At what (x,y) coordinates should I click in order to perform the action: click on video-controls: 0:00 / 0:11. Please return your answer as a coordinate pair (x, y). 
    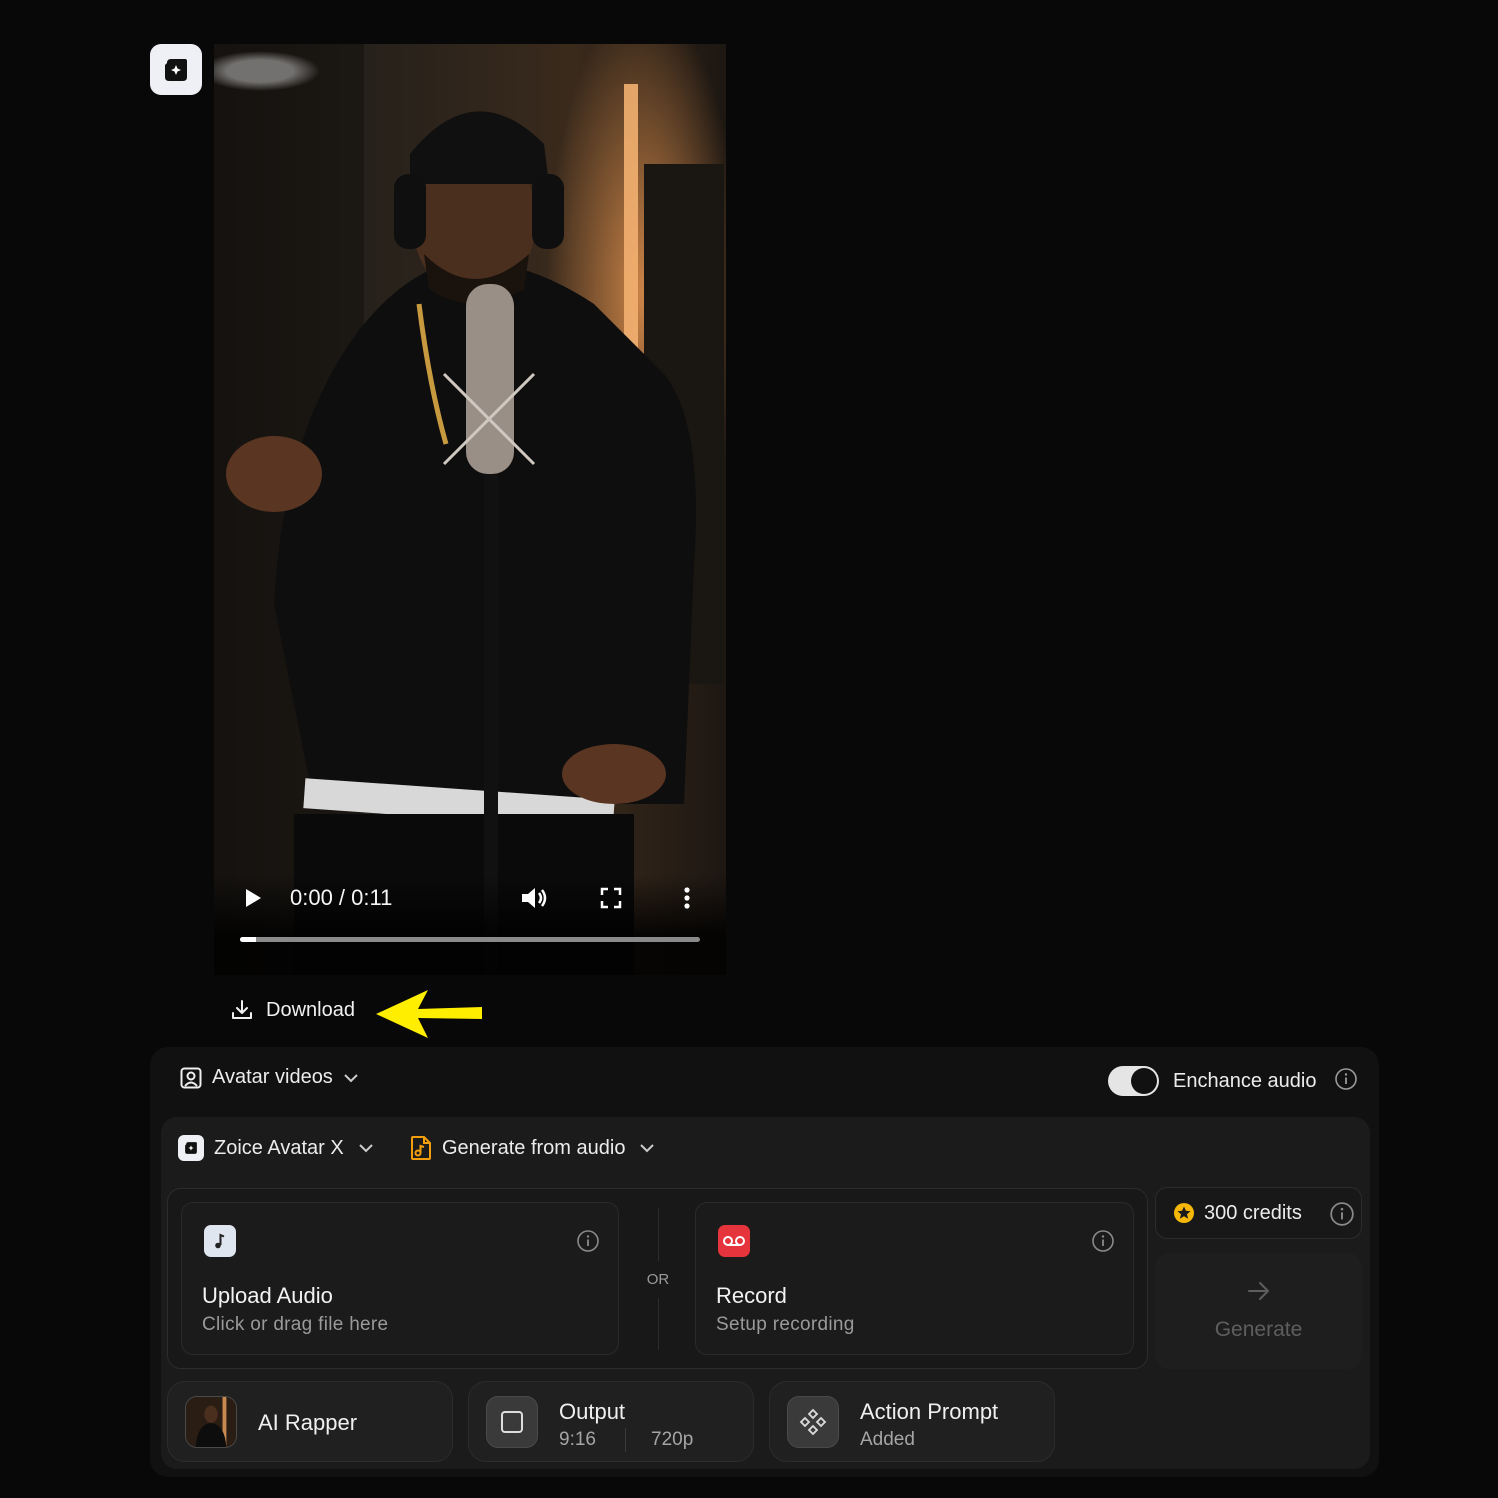
    Looking at the image, I should click on (470, 924).